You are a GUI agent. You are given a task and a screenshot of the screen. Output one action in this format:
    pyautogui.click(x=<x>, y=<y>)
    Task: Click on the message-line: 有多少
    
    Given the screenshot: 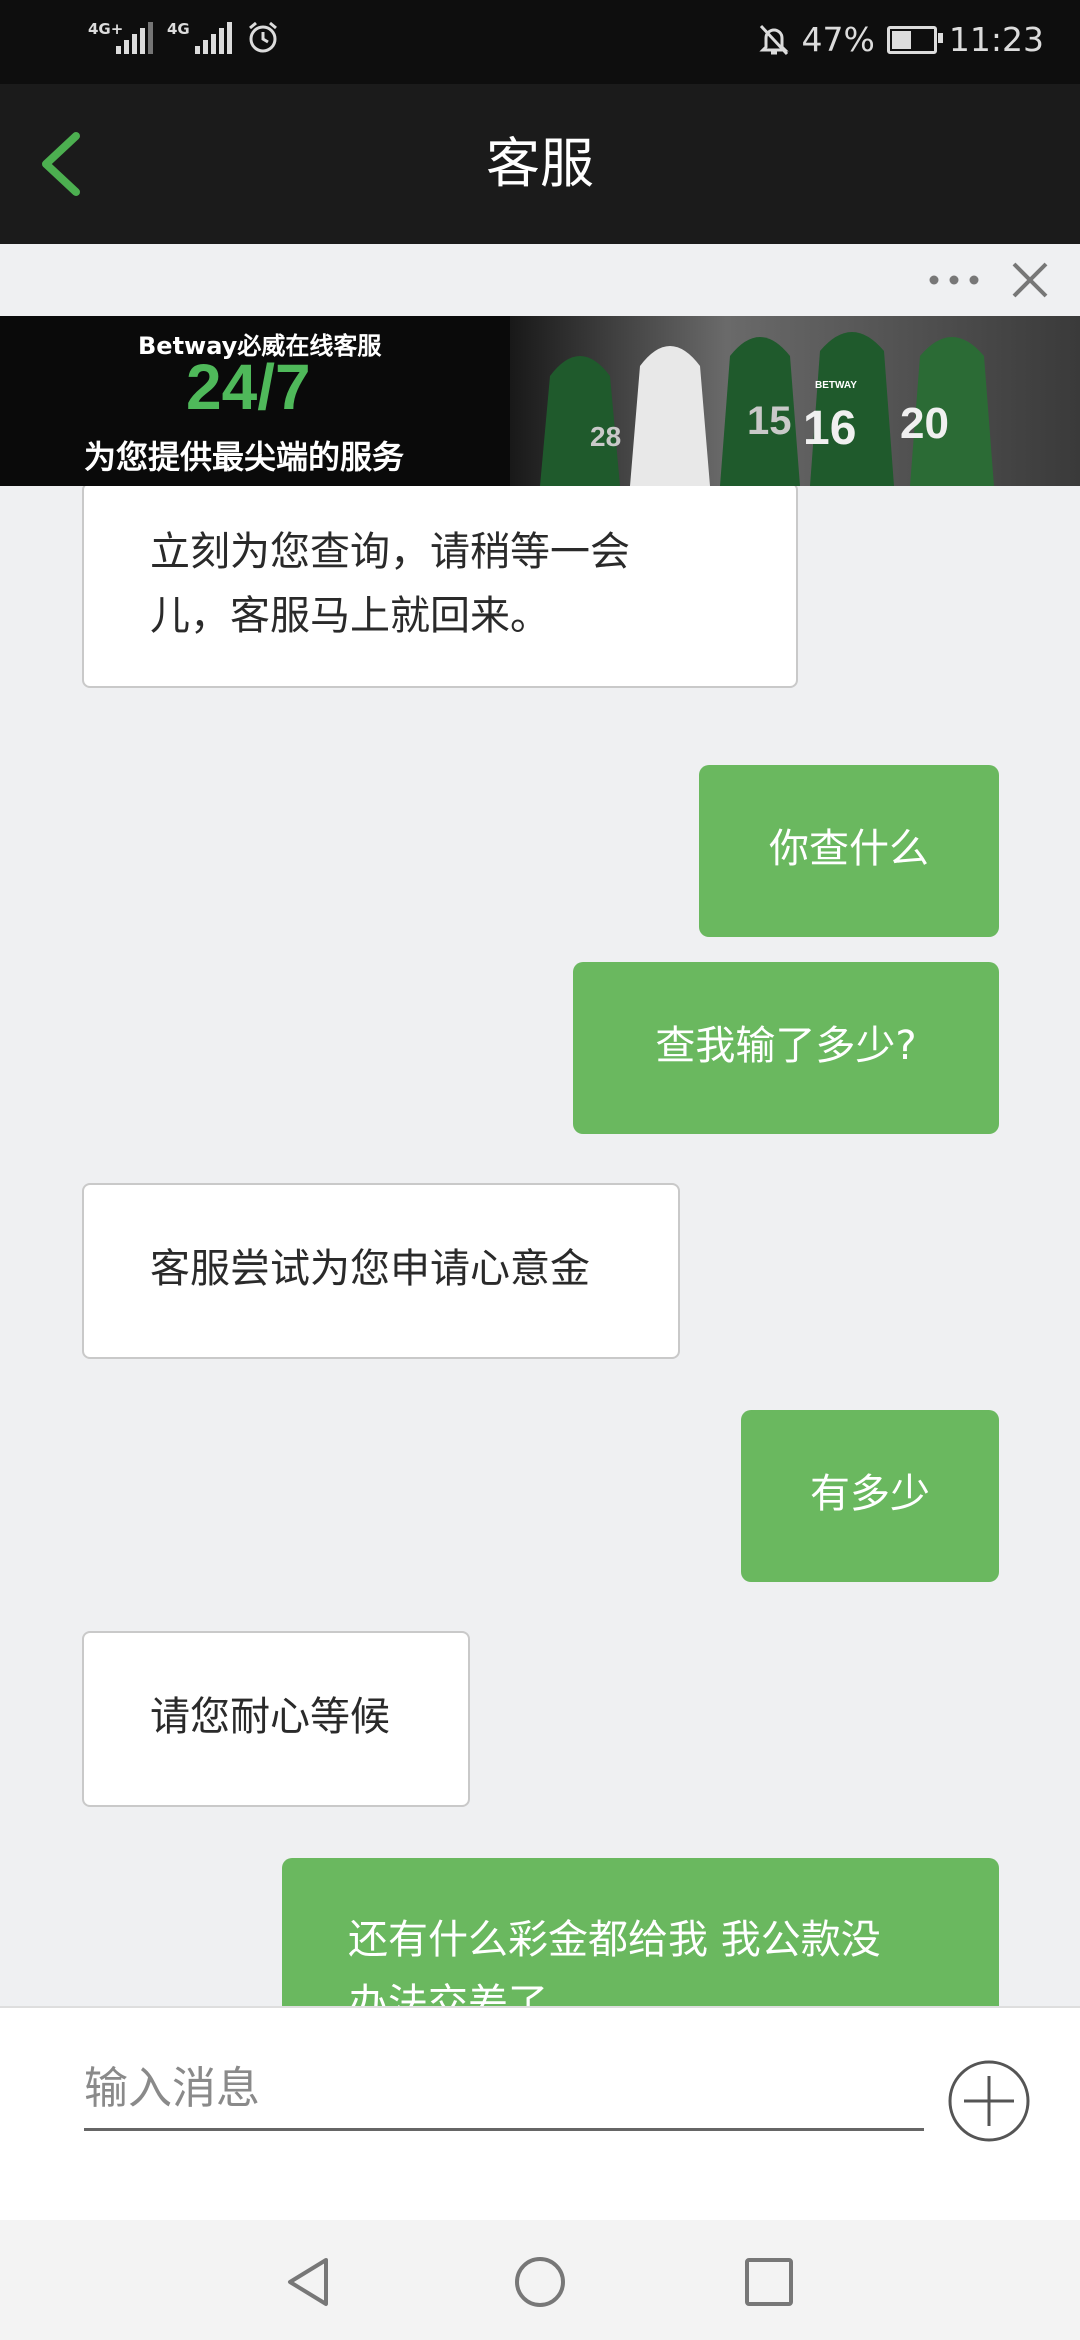 What is the action you would take?
    pyautogui.click(x=870, y=1494)
    